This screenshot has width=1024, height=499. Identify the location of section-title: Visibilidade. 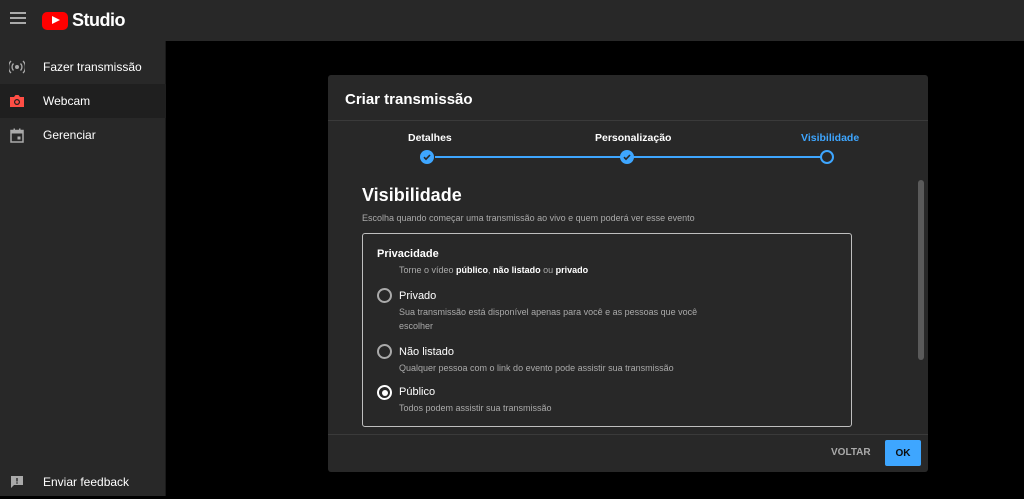
(412, 195).